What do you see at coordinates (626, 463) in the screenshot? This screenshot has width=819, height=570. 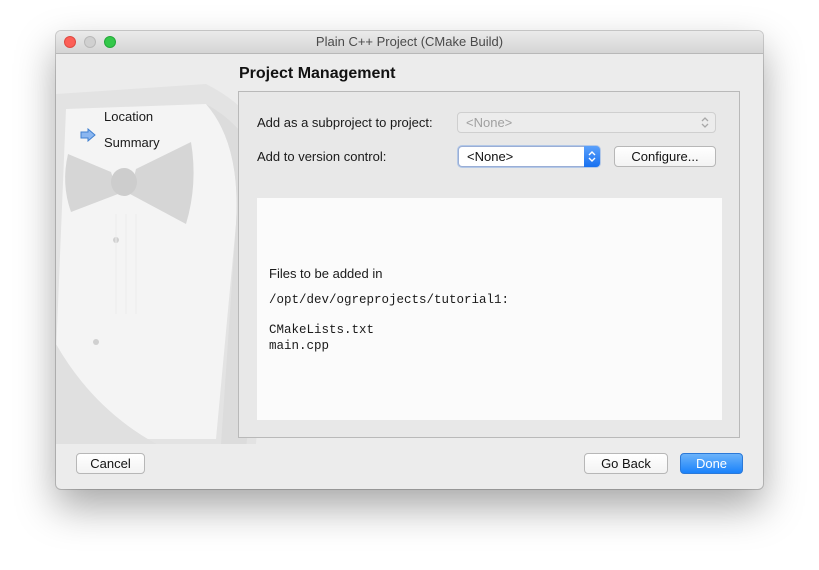 I see `go-back-button: Go Back` at bounding box center [626, 463].